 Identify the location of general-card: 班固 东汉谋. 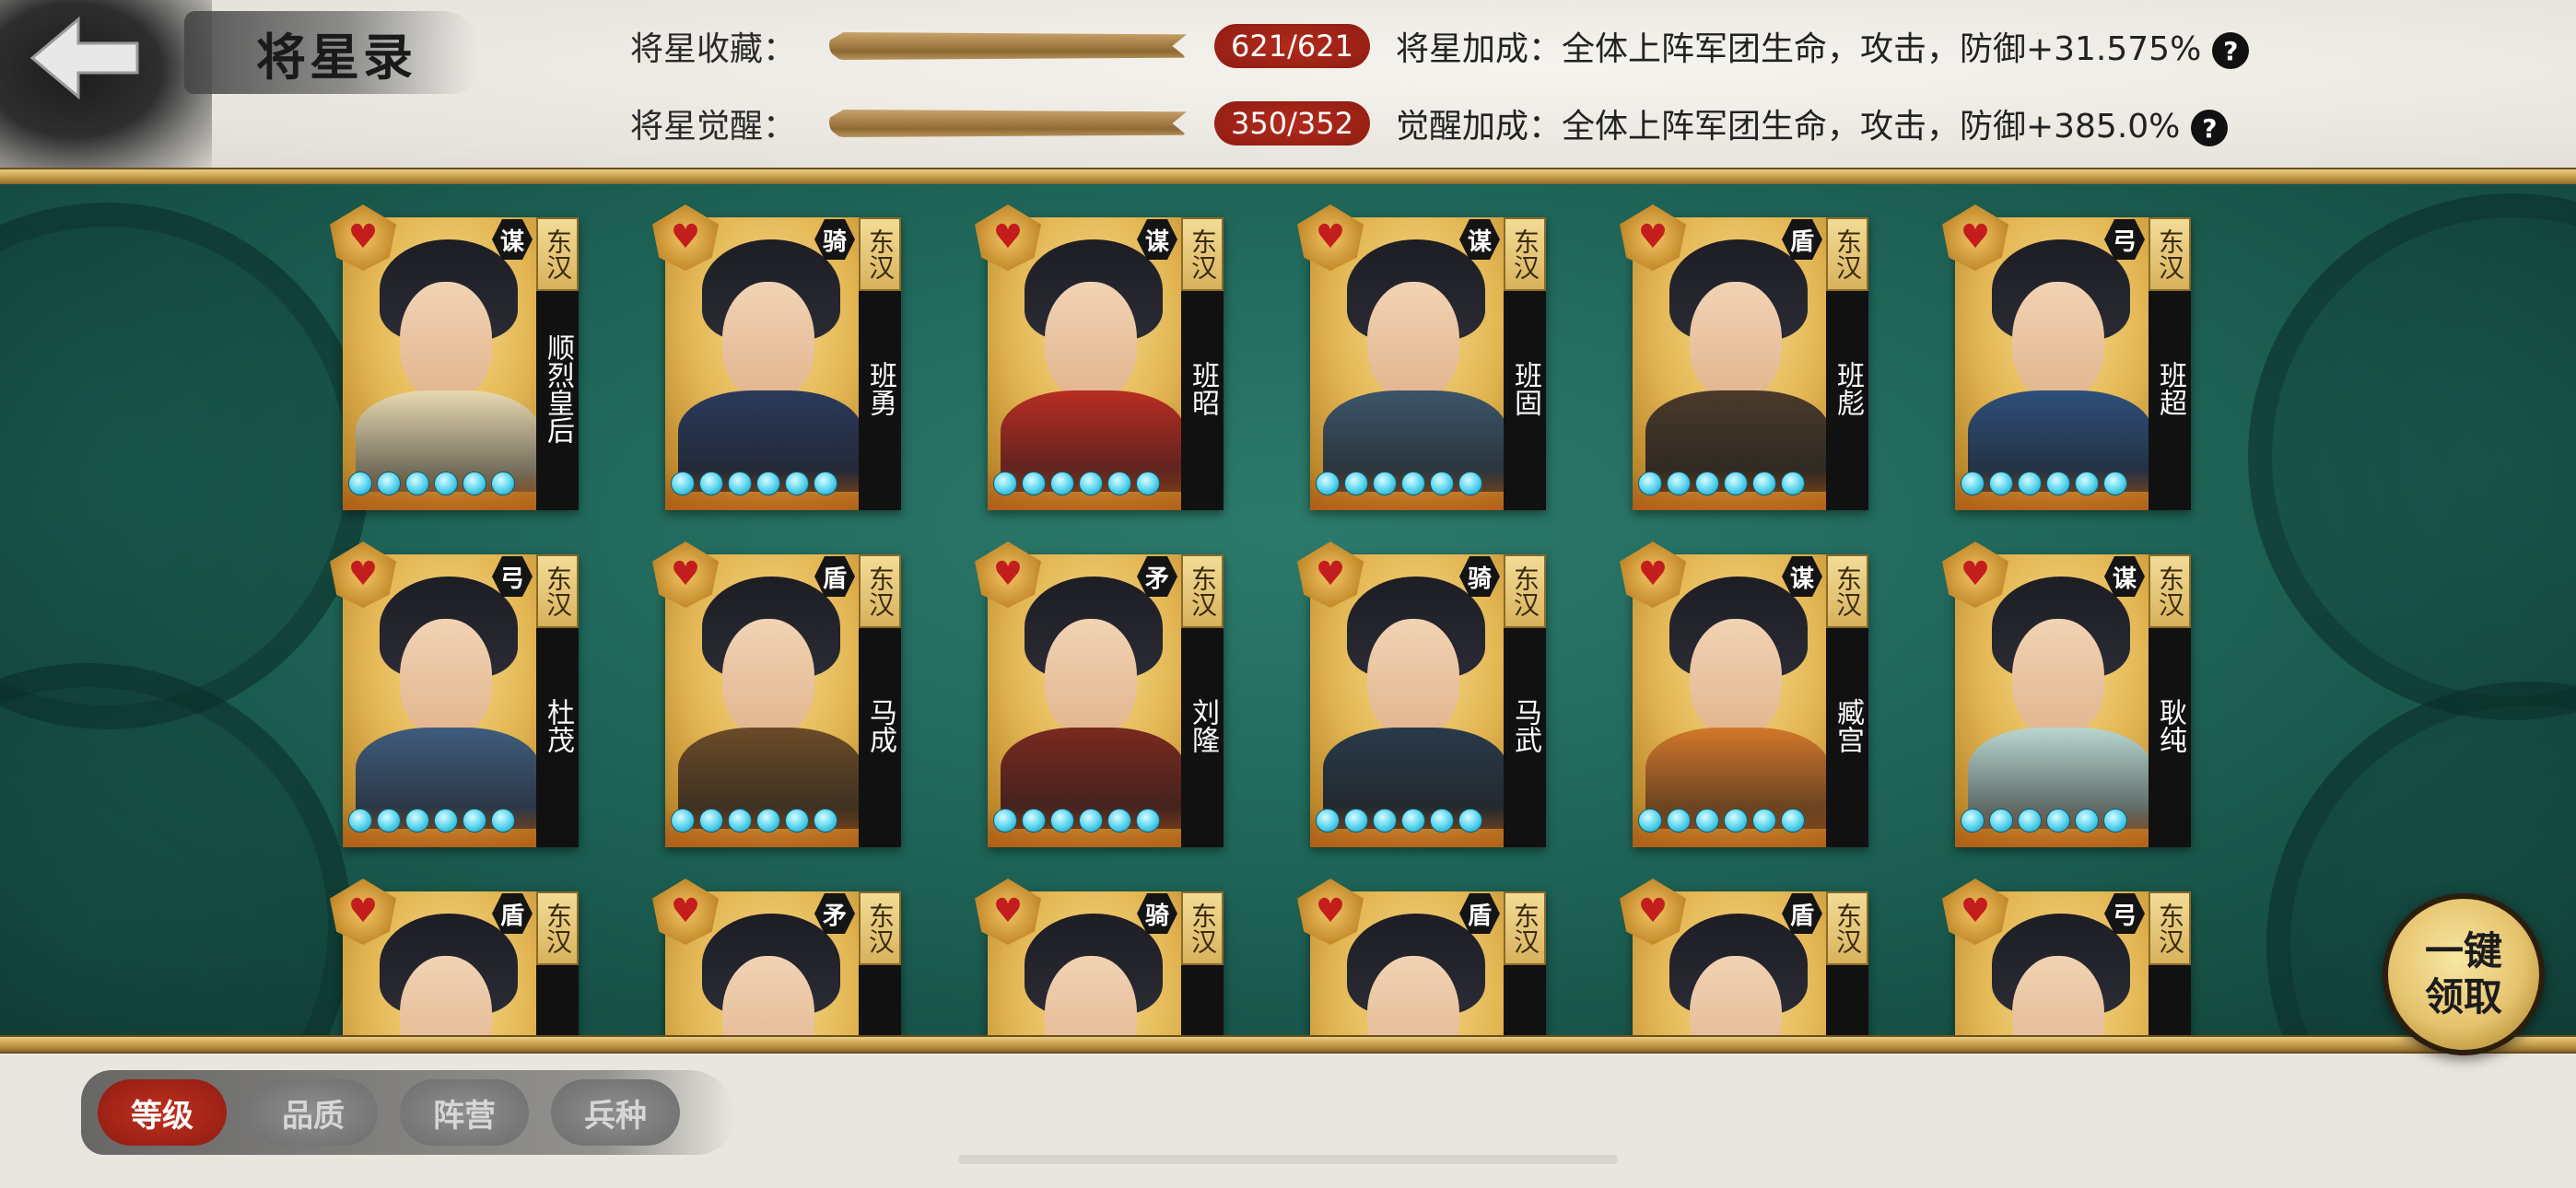
(1421, 357).